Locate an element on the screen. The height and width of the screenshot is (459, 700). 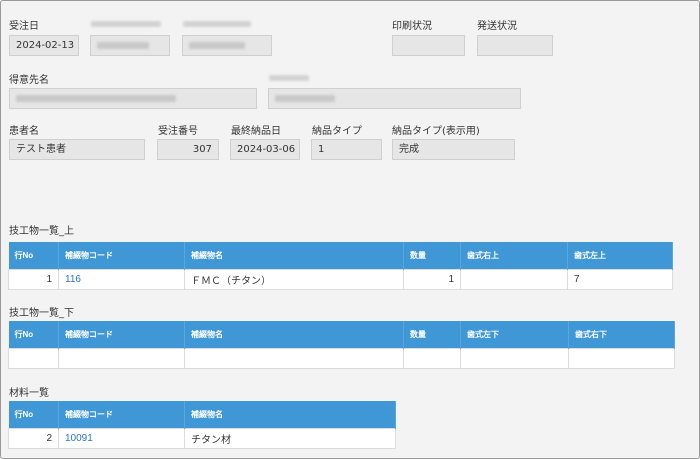
cell-upper-left: 7 is located at coordinates (620, 279).